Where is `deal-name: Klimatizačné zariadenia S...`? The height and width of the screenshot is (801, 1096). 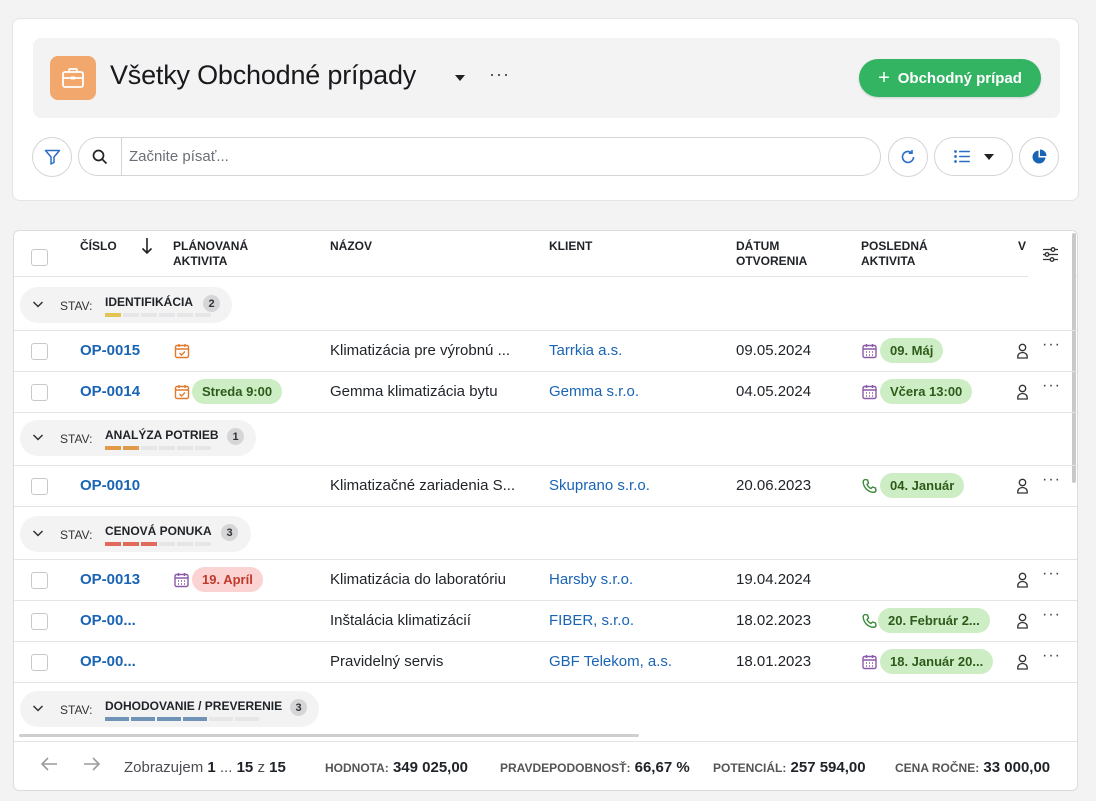
deal-name: Klimatizačné zariadenia S... is located at coordinates (422, 485).